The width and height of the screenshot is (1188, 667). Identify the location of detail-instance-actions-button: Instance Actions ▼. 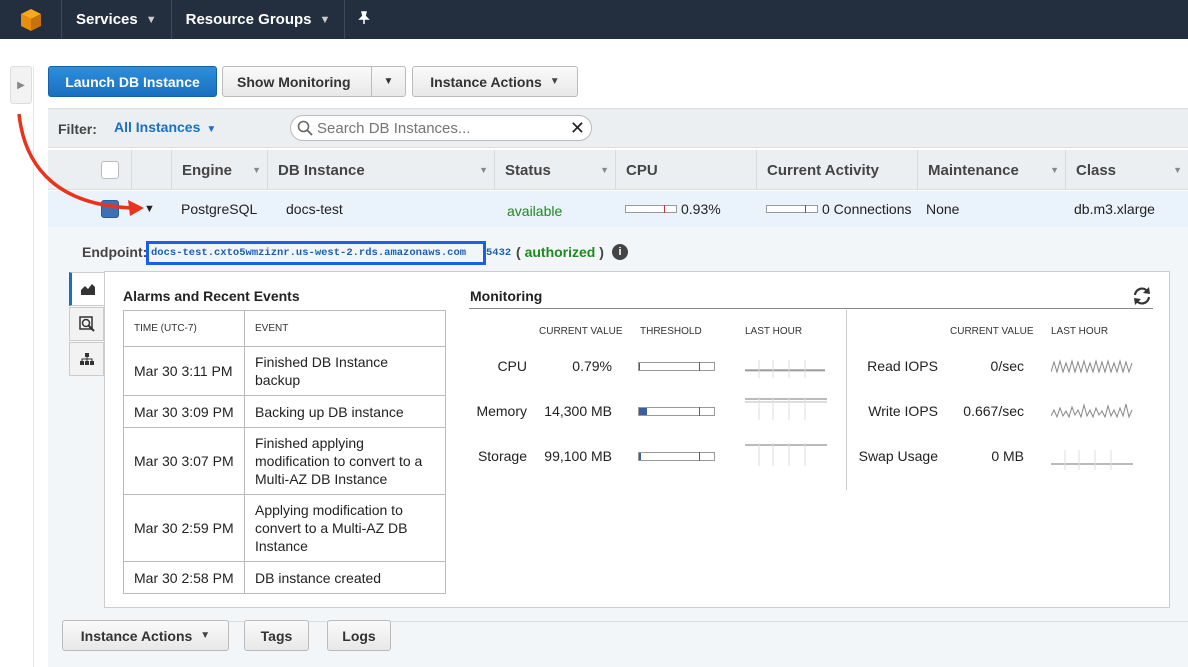
(145, 635).